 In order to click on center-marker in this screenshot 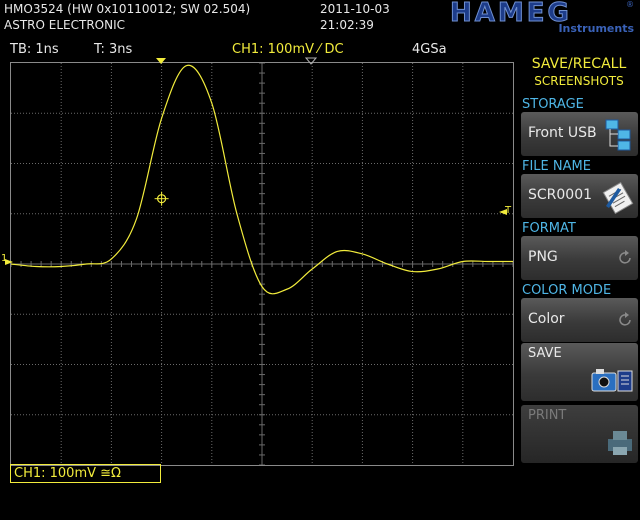, I will do `click(311, 61)`.